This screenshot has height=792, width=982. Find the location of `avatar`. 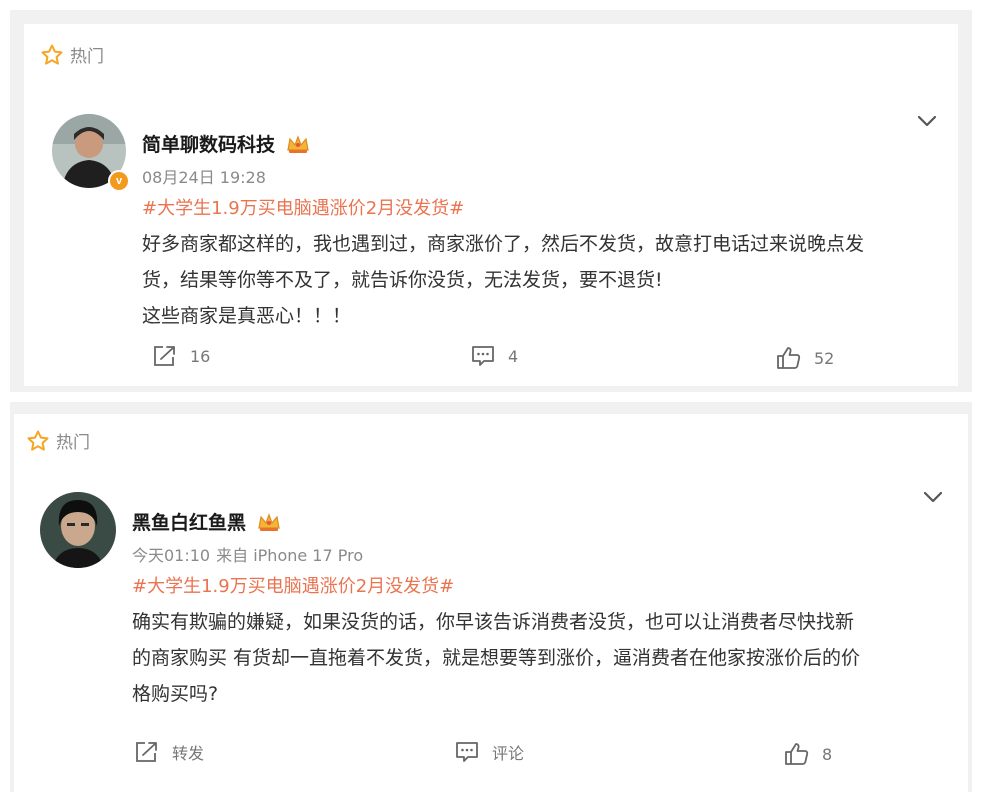

avatar is located at coordinates (78, 530).